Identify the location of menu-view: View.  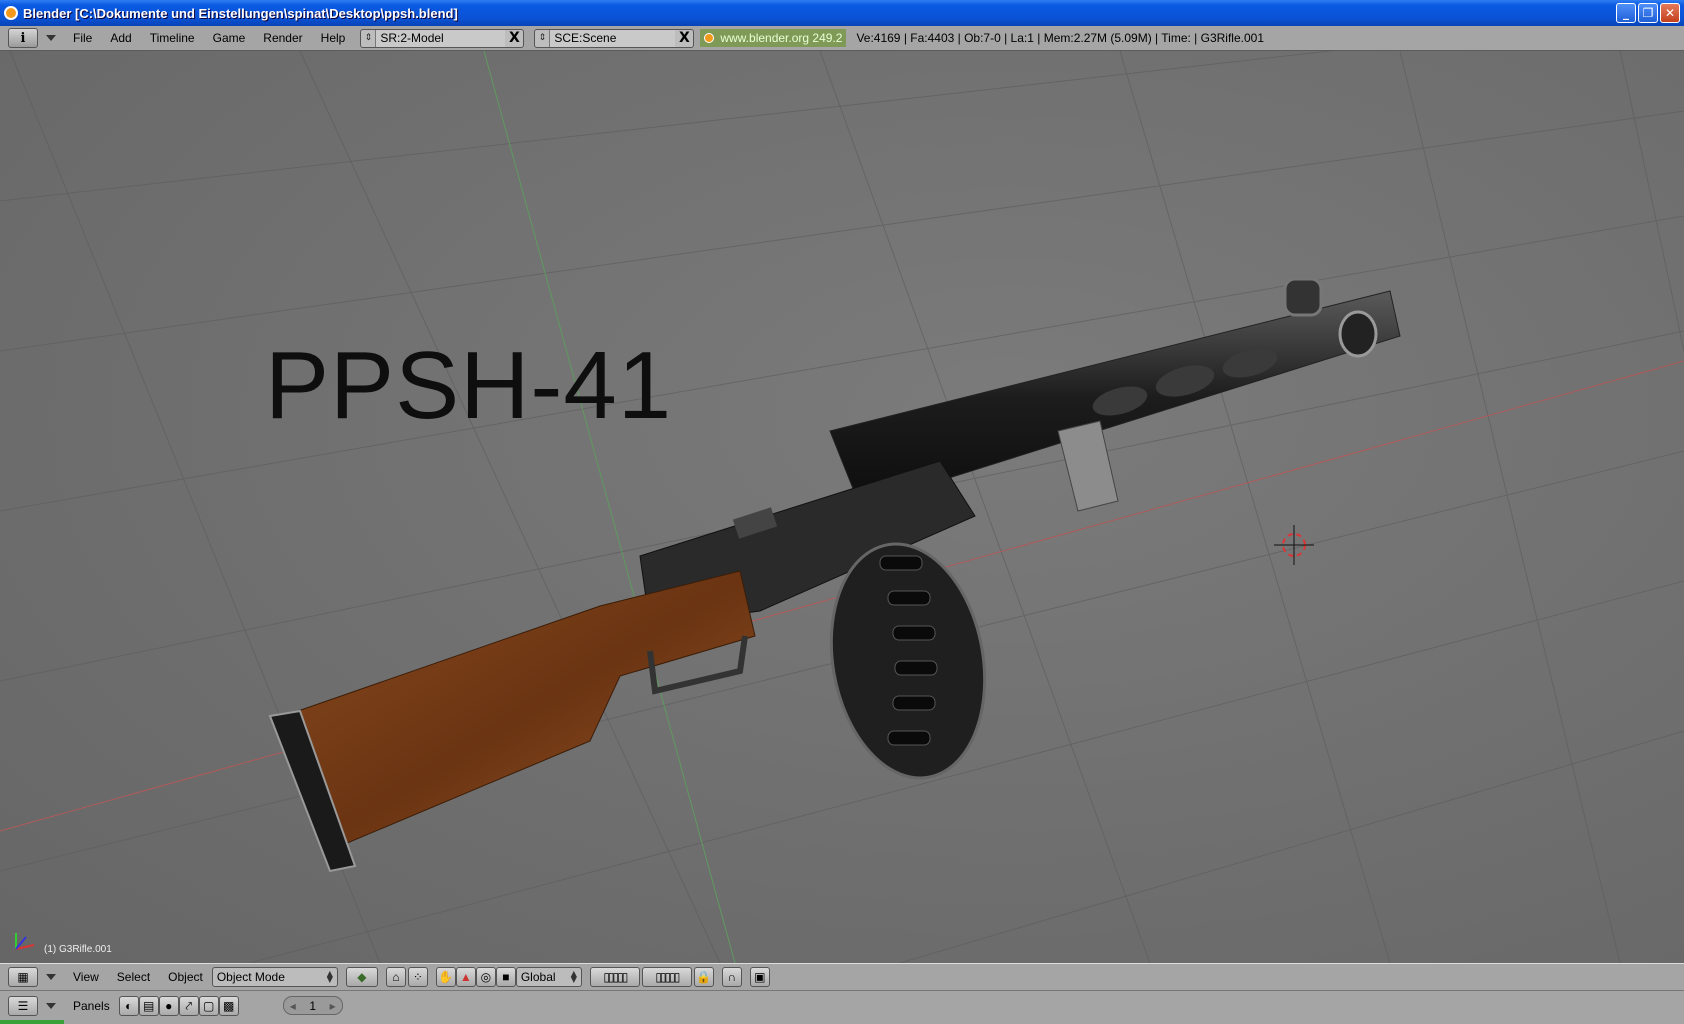
(86, 977).